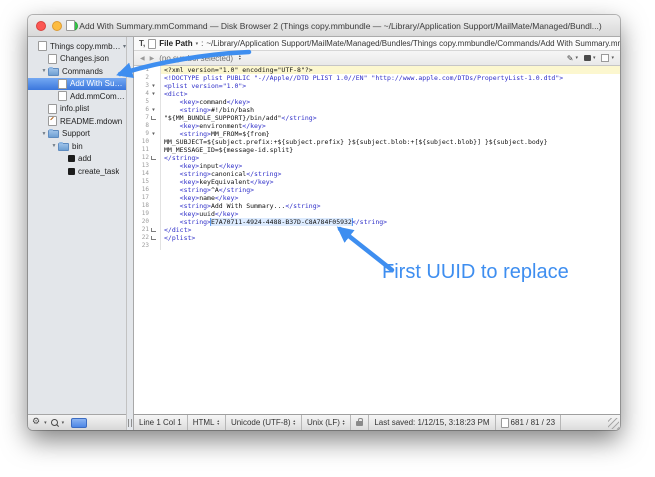 The width and height of the screenshot is (655, 477). I want to click on lock-icon, so click(360, 421).